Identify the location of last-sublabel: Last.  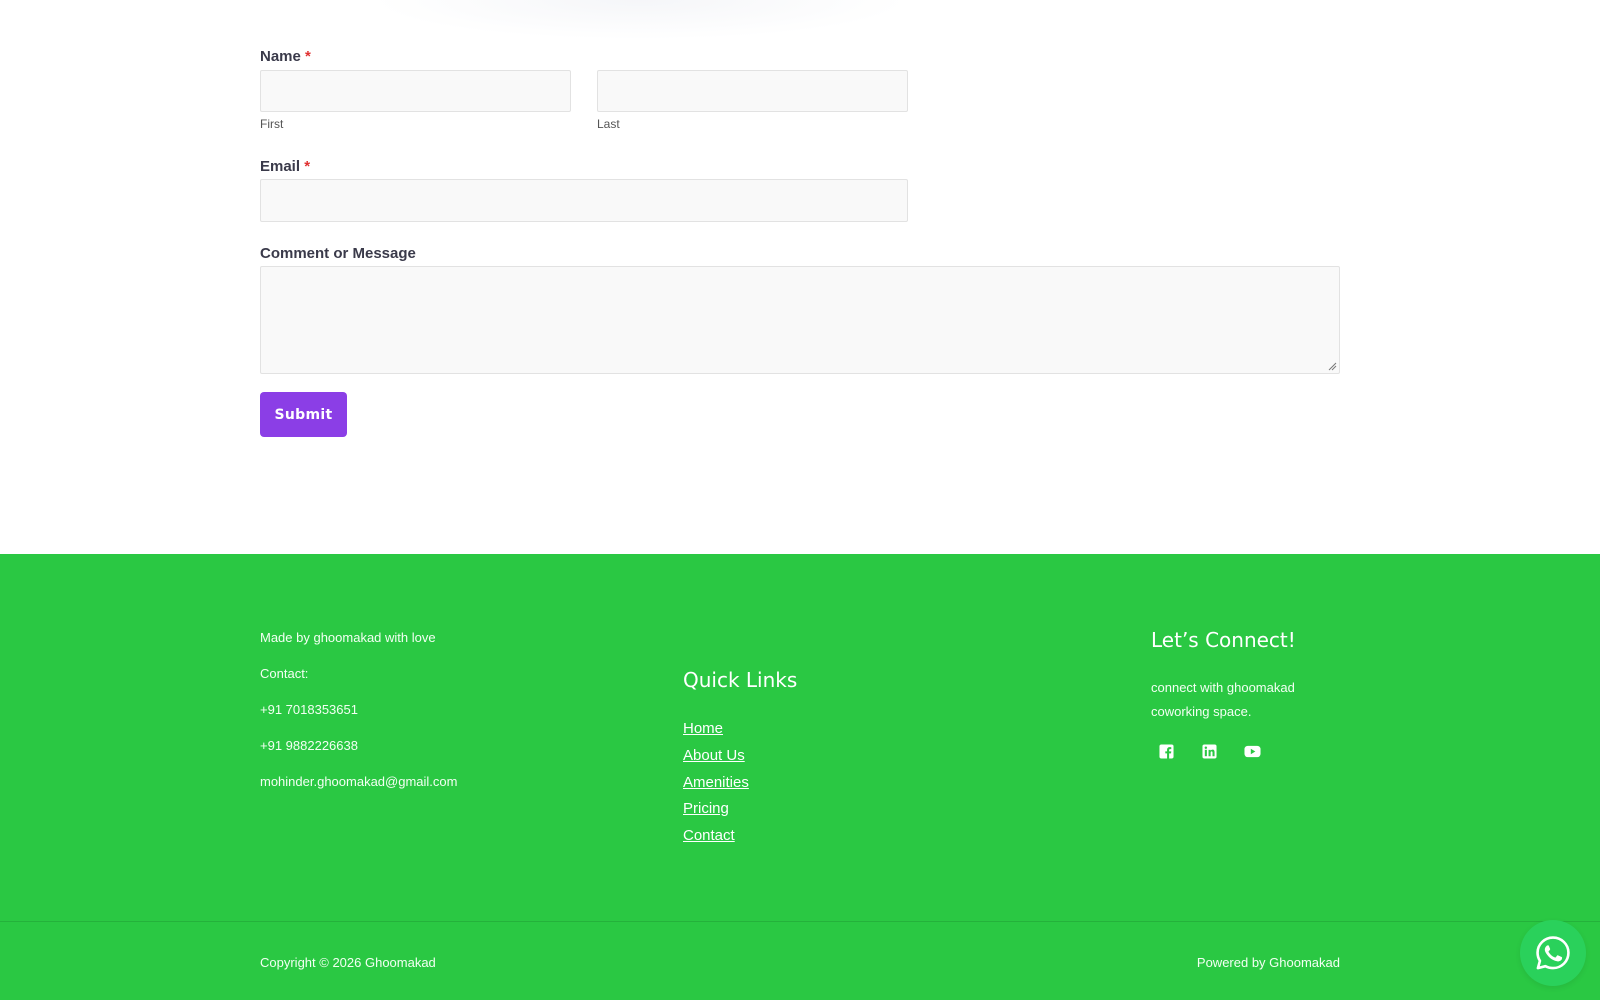
(608, 124).